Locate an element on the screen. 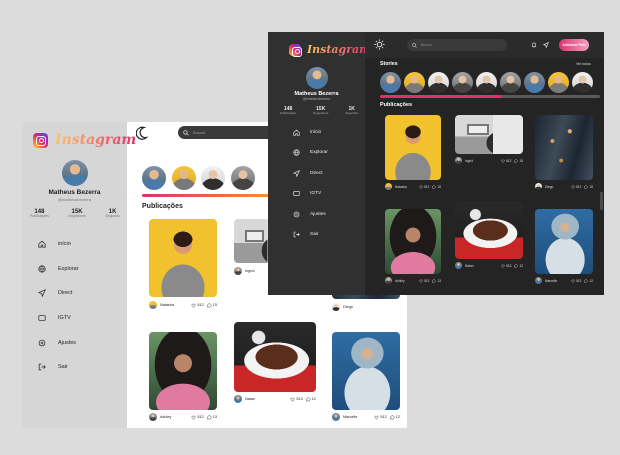  nav-label: Sair is located at coordinates (63, 367).